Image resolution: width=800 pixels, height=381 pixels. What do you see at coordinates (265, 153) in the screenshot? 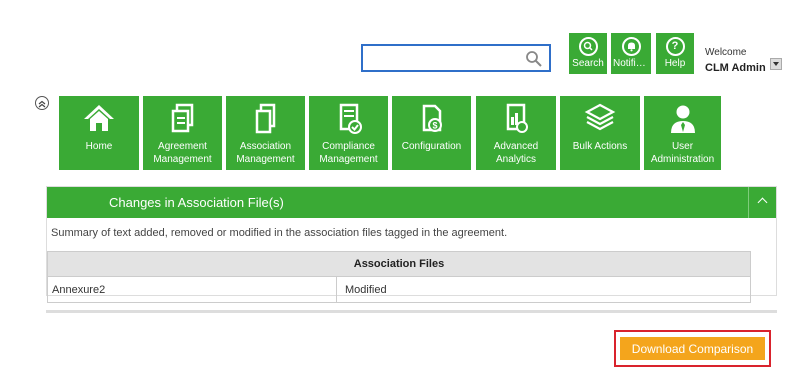
I see `tile-association-management-label: Association Management` at bounding box center [265, 153].